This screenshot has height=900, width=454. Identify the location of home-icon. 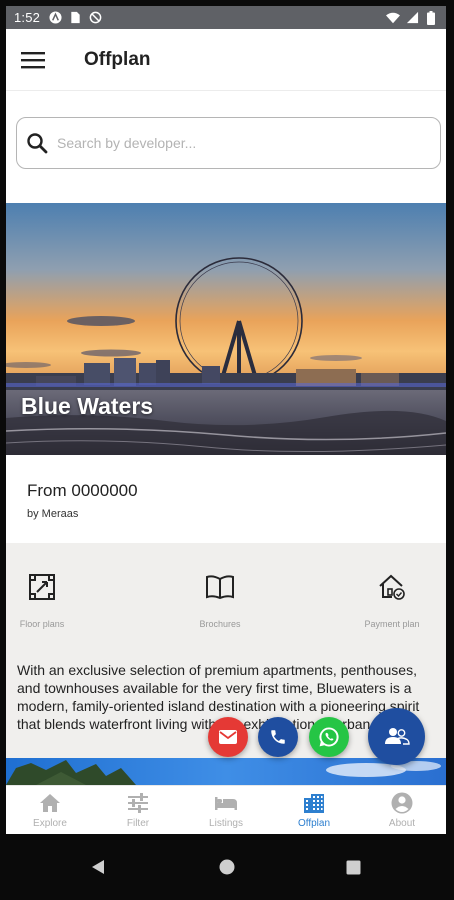
(50, 803).